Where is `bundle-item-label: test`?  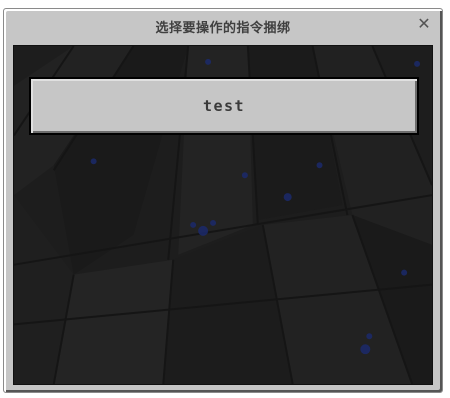
bundle-item-label: test is located at coordinates (224, 106).